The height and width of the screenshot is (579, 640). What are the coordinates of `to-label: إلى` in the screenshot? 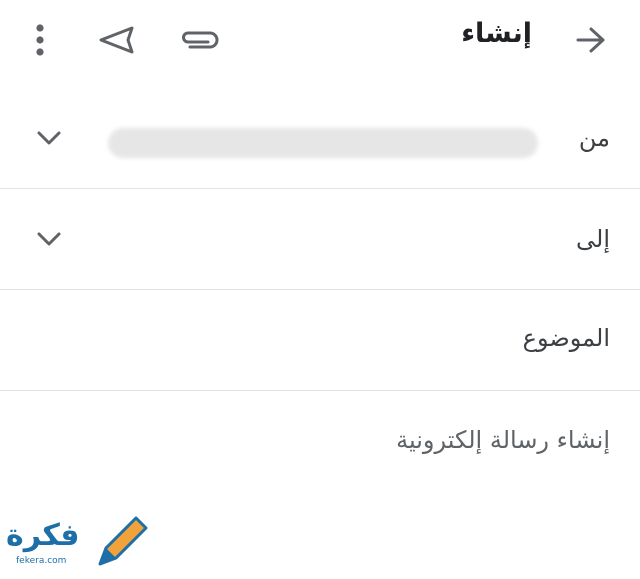 It's located at (593, 239).